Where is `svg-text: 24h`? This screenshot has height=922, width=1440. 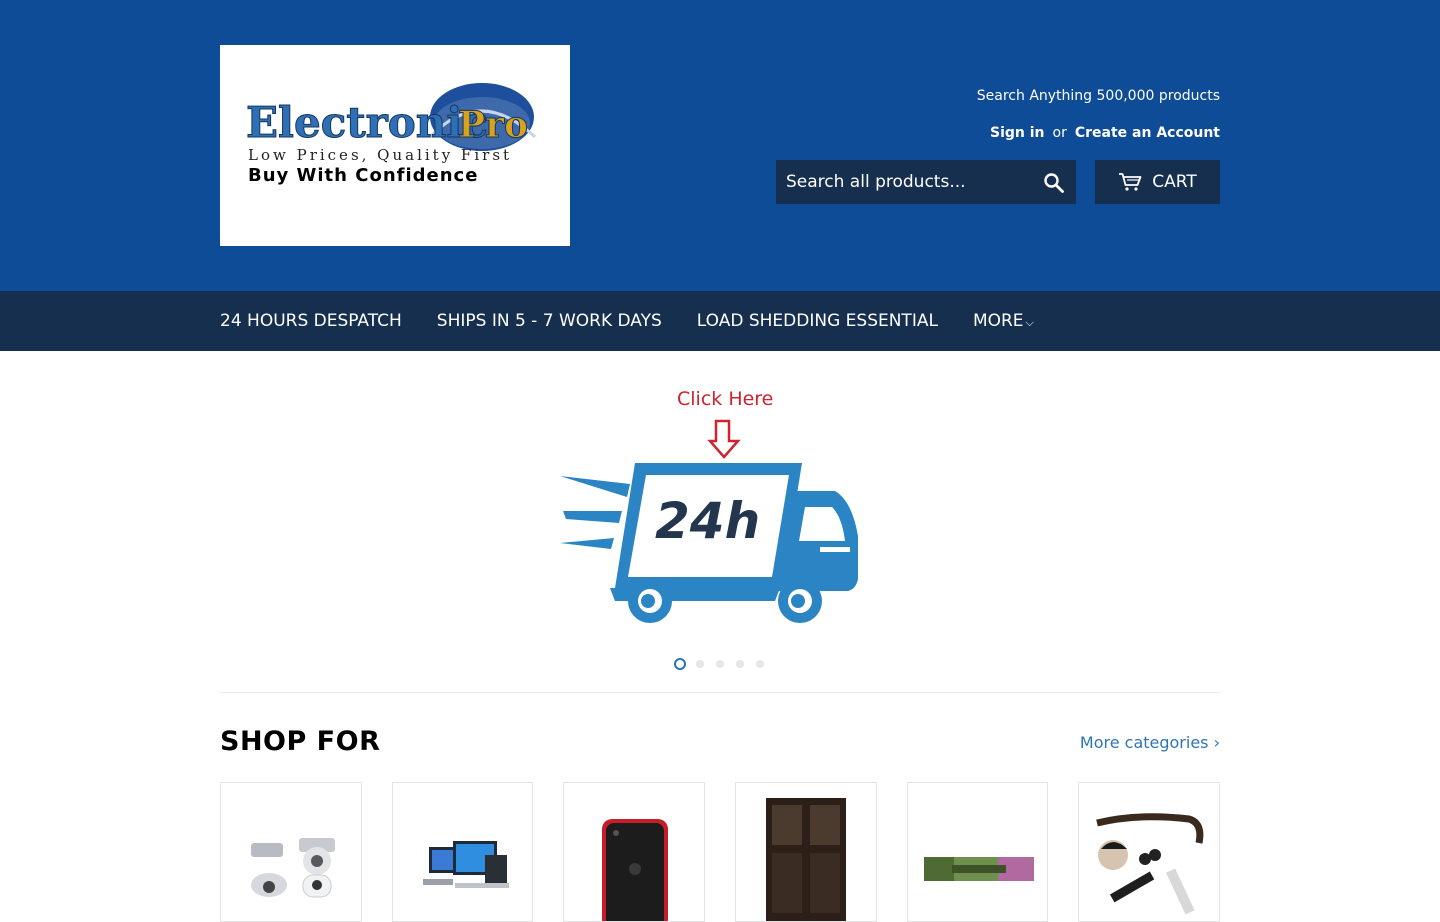 svg-text: 24h is located at coordinates (707, 521).